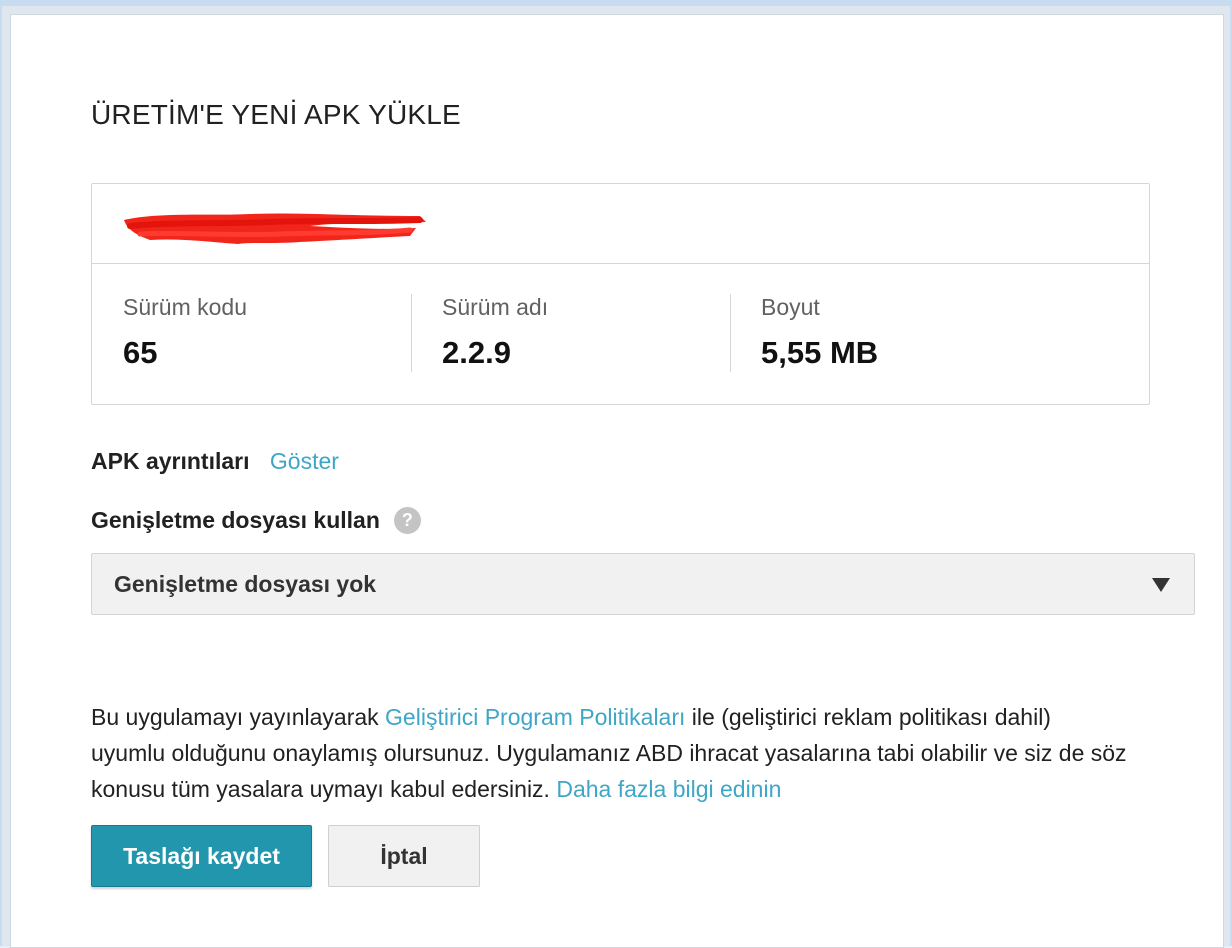  Describe the element at coordinates (140, 352) in the screenshot. I see `stat-value: 65` at that location.